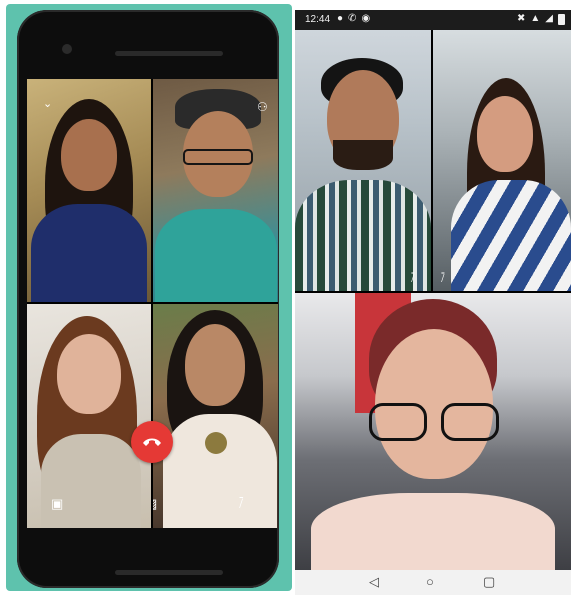 Image resolution: width=571 pixels, height=595 pixels. I want to click on navigation-bar: ◁ ○ ▢, so click(433, 582).